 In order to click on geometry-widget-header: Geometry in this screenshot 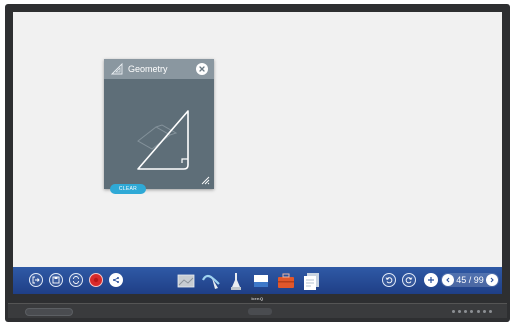, I will do `click(159, 69)`.